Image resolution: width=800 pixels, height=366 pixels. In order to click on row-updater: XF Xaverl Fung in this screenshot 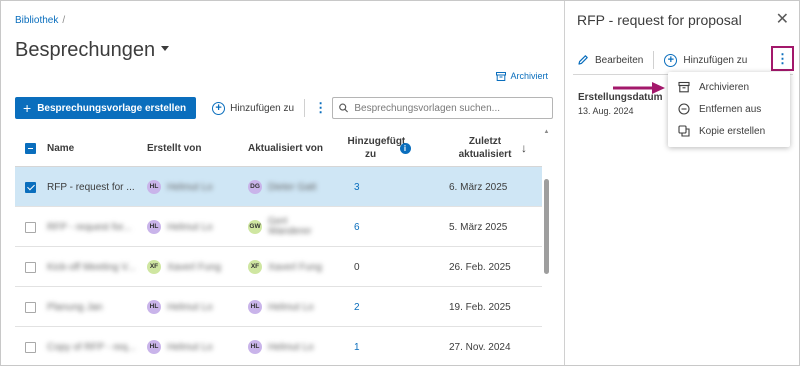, I will do `click(285, 267)`.